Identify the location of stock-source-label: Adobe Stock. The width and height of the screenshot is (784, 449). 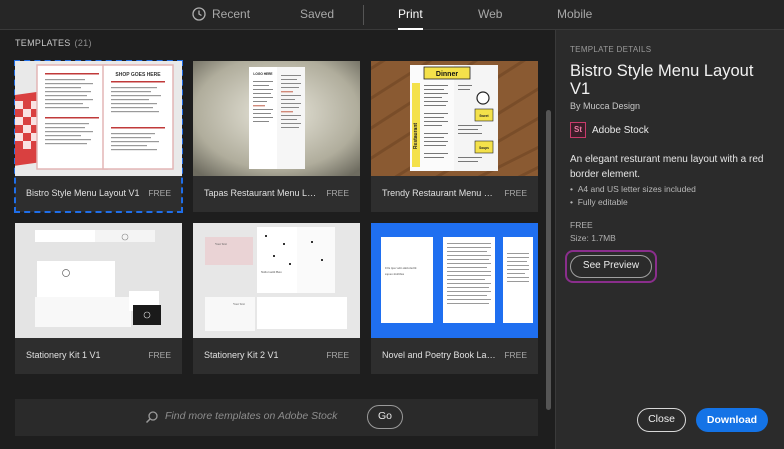
(620, 130).